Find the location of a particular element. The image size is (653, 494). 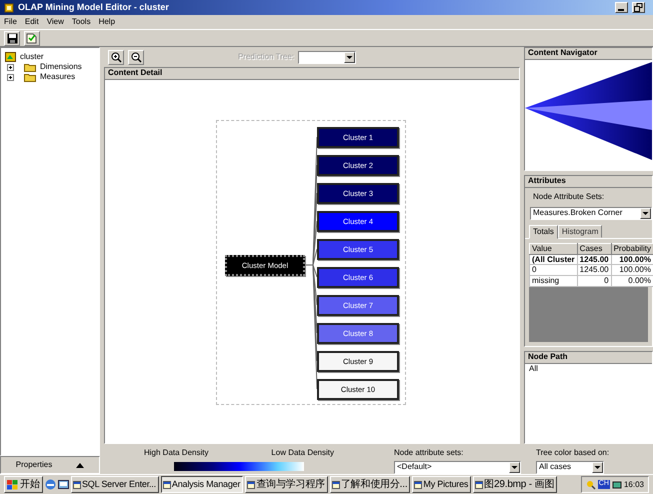

menu-item: File is located at coordinates (10, 22).